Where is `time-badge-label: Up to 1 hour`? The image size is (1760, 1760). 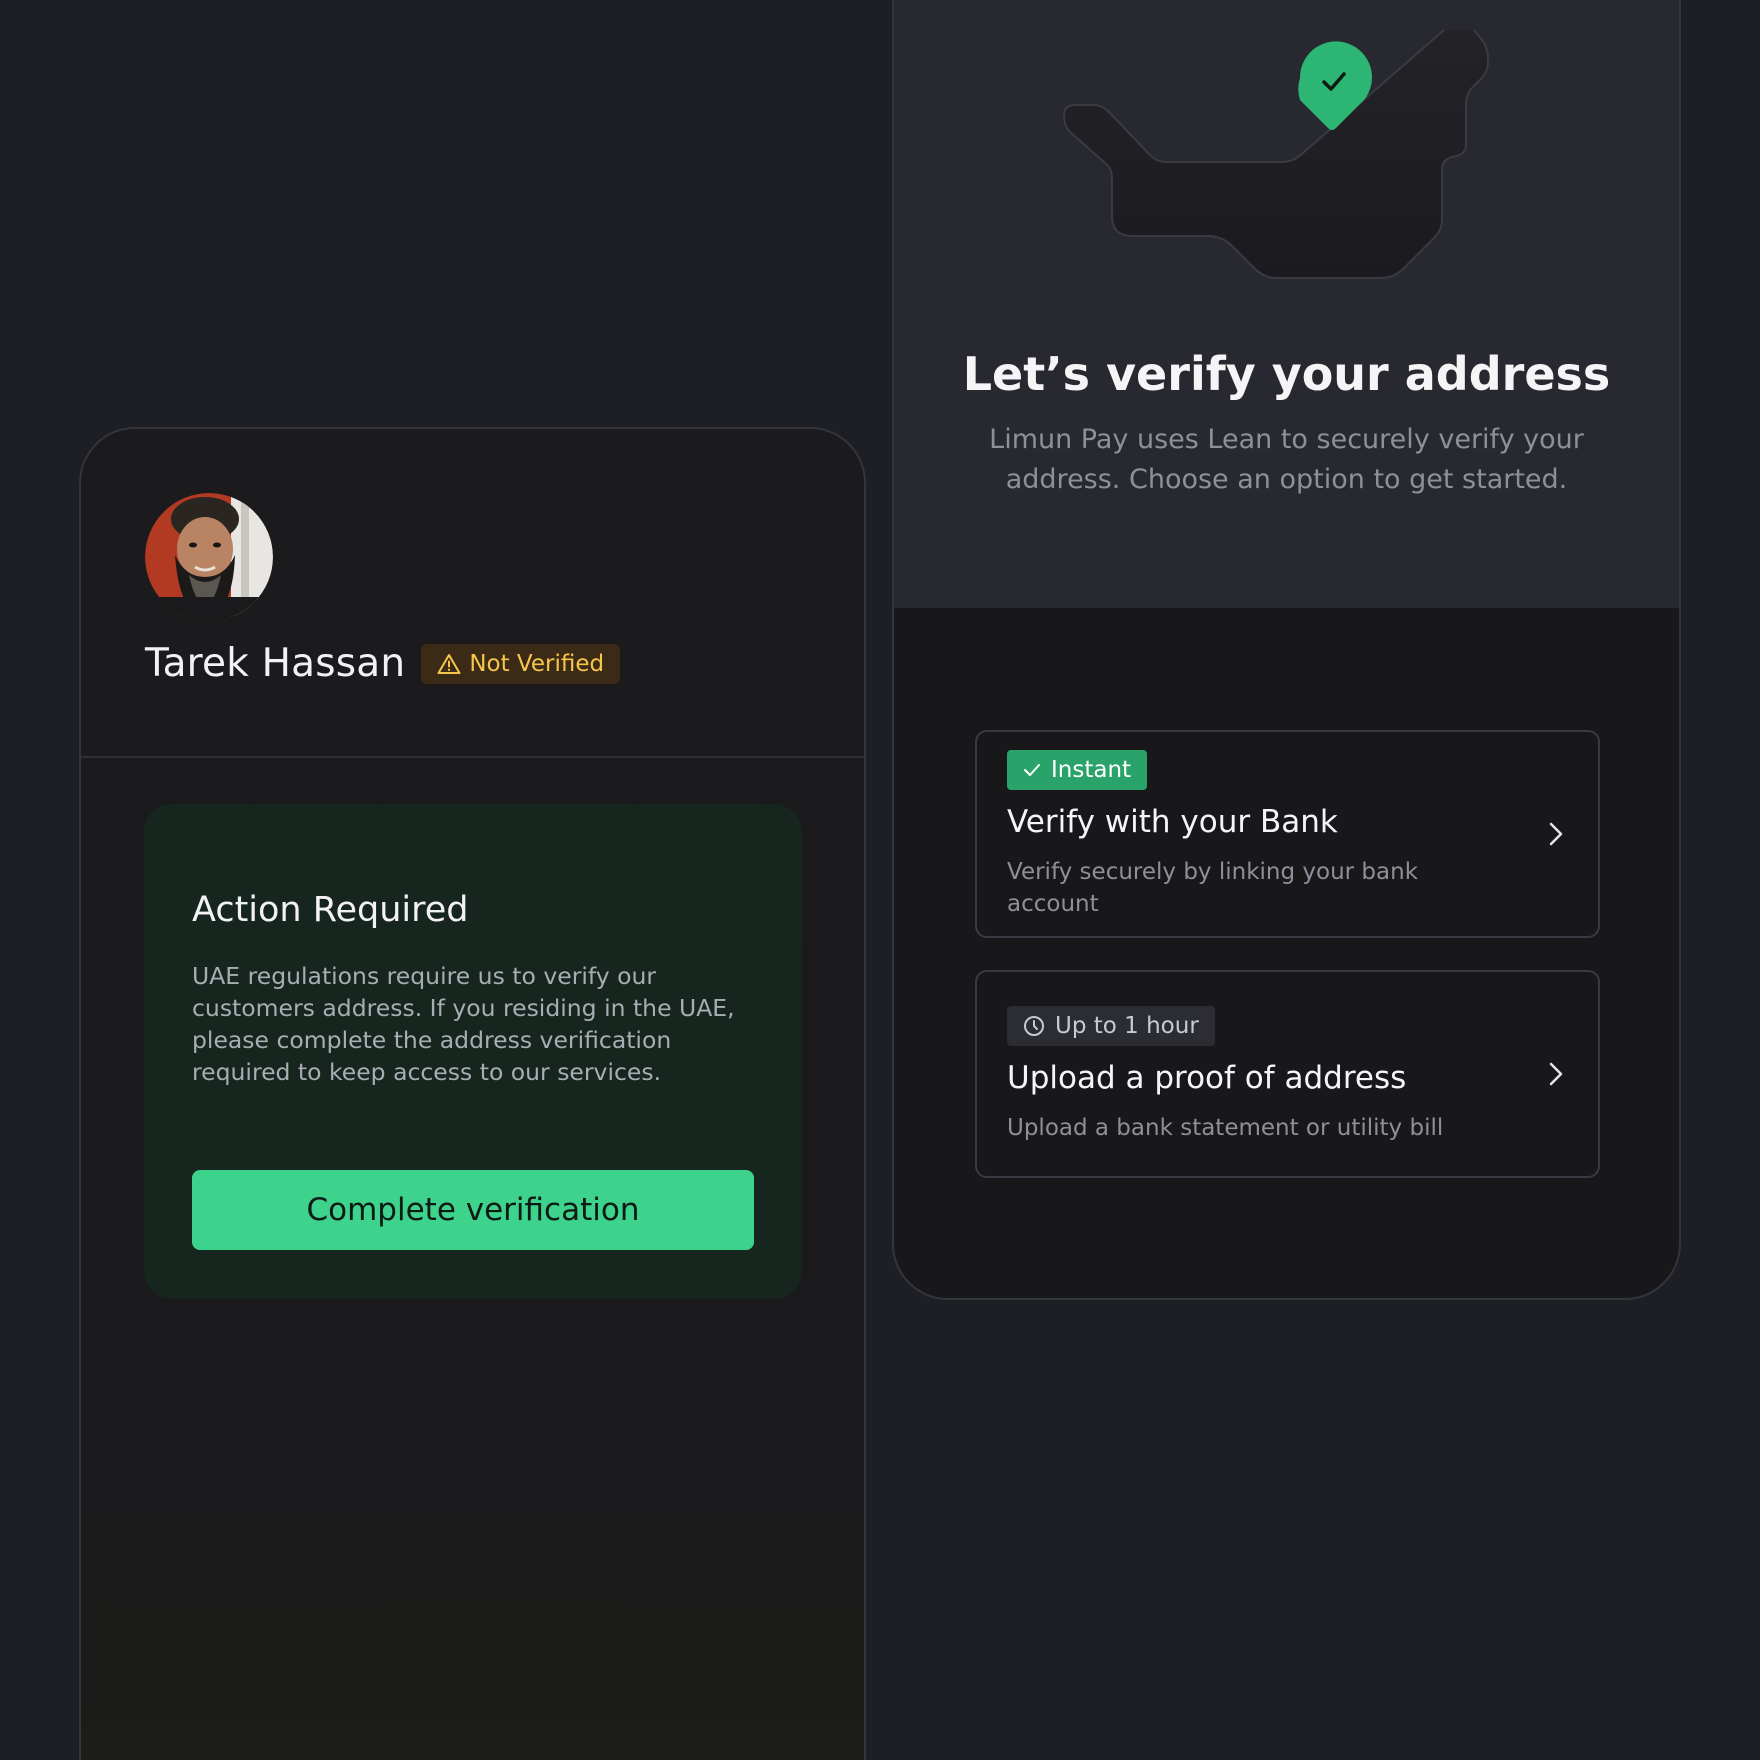
time-badge-label: Up to 1 hour is located at coordinates (1127, 1026).